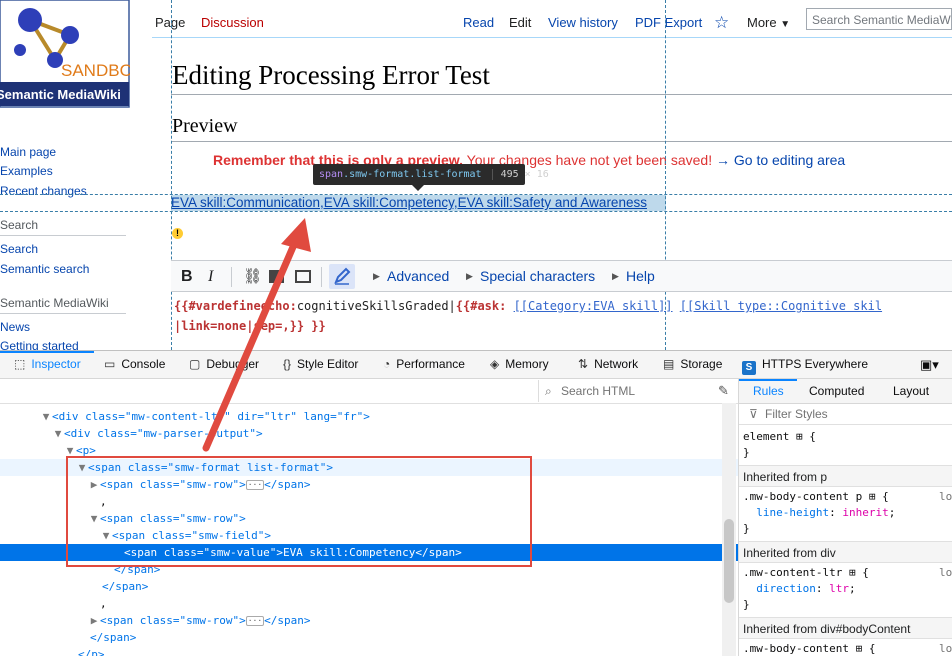 The image size is (952, 656). I want to click on sidebar-item-semantic-search: Semantic search, so click(44, 269).